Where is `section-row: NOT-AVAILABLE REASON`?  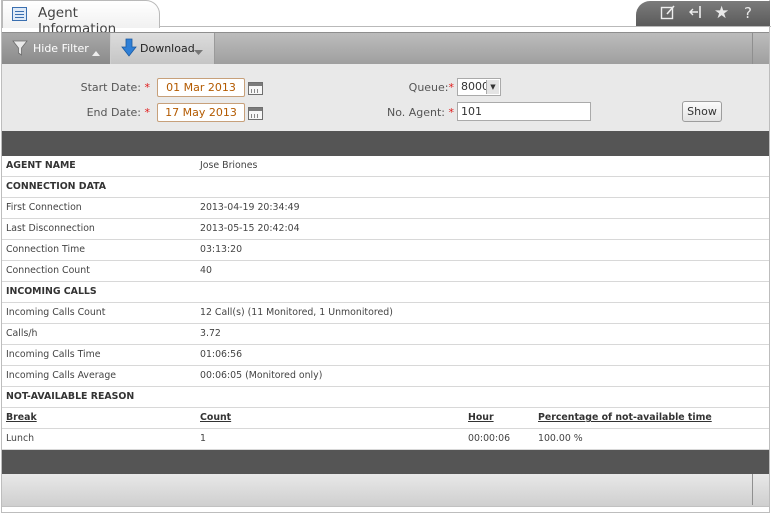
section-row: NOT-AVAILABLE REASON is located at coordinates (385, 397).